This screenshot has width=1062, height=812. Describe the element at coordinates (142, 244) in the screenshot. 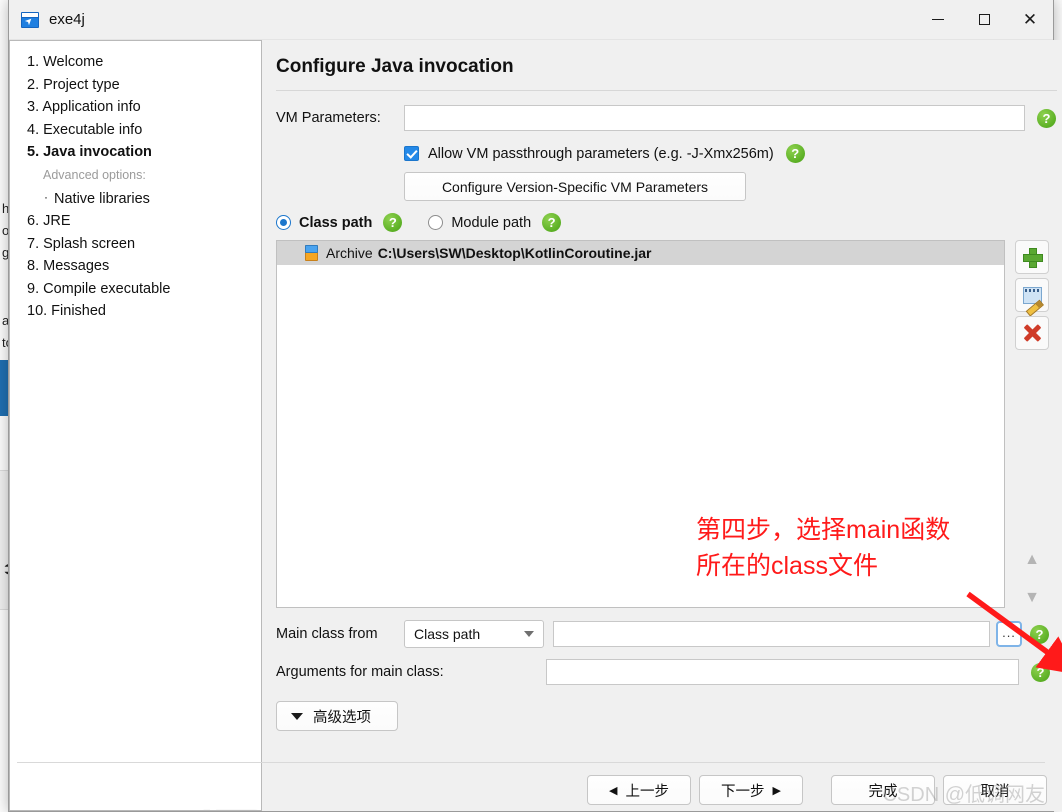

I see `sidebar-item-splash-screen: 7. Splash screen` at that location.